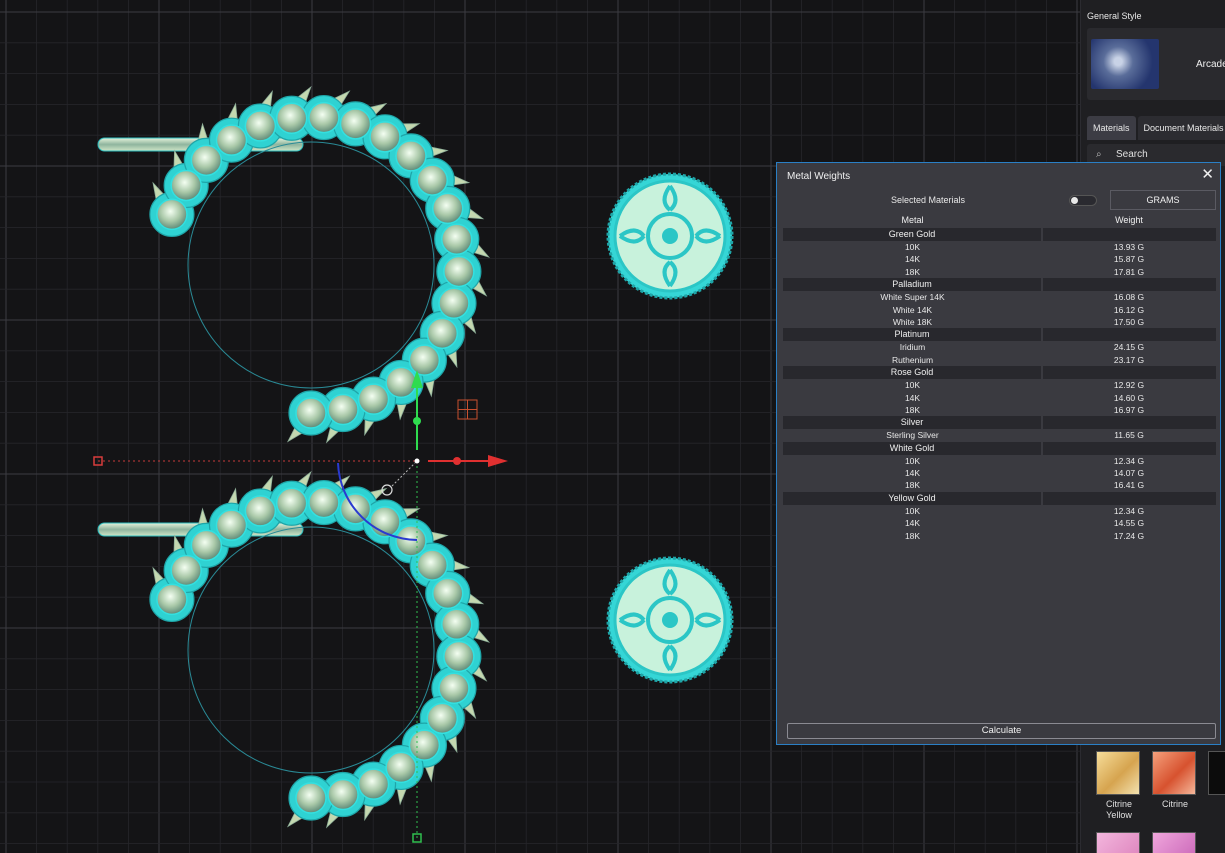  What do you see at coordinates (999, 423) in the screenshot?
I see `metal-group-header: Silver` at bounding box center [999, 423].